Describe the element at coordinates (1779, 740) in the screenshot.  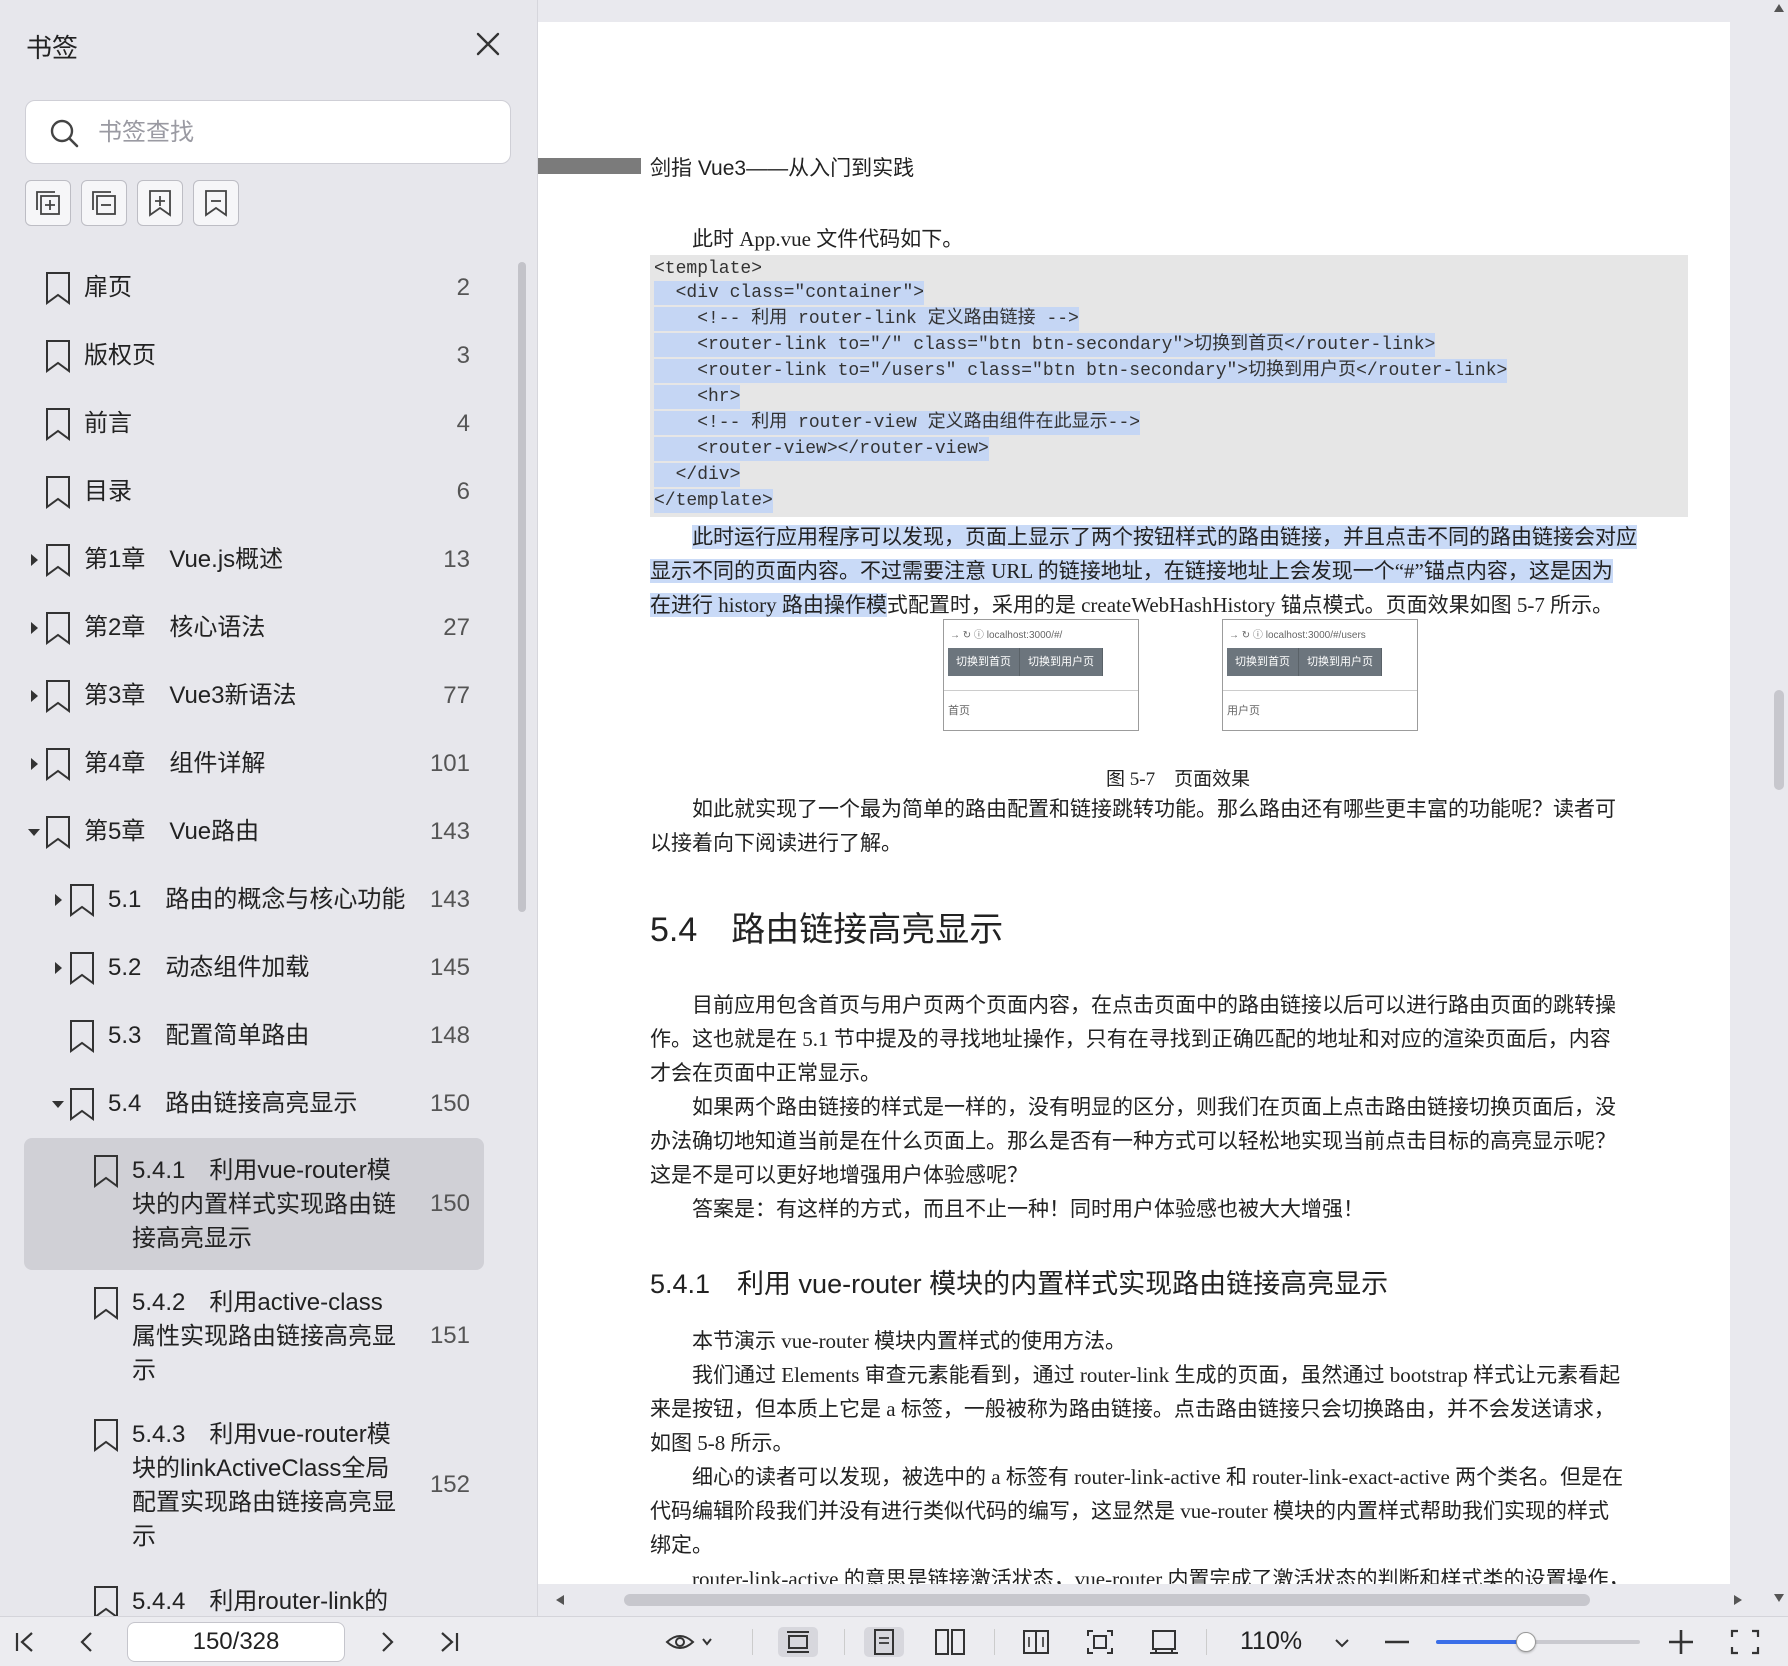
I see `vertical-scroll-thumb` at that location.